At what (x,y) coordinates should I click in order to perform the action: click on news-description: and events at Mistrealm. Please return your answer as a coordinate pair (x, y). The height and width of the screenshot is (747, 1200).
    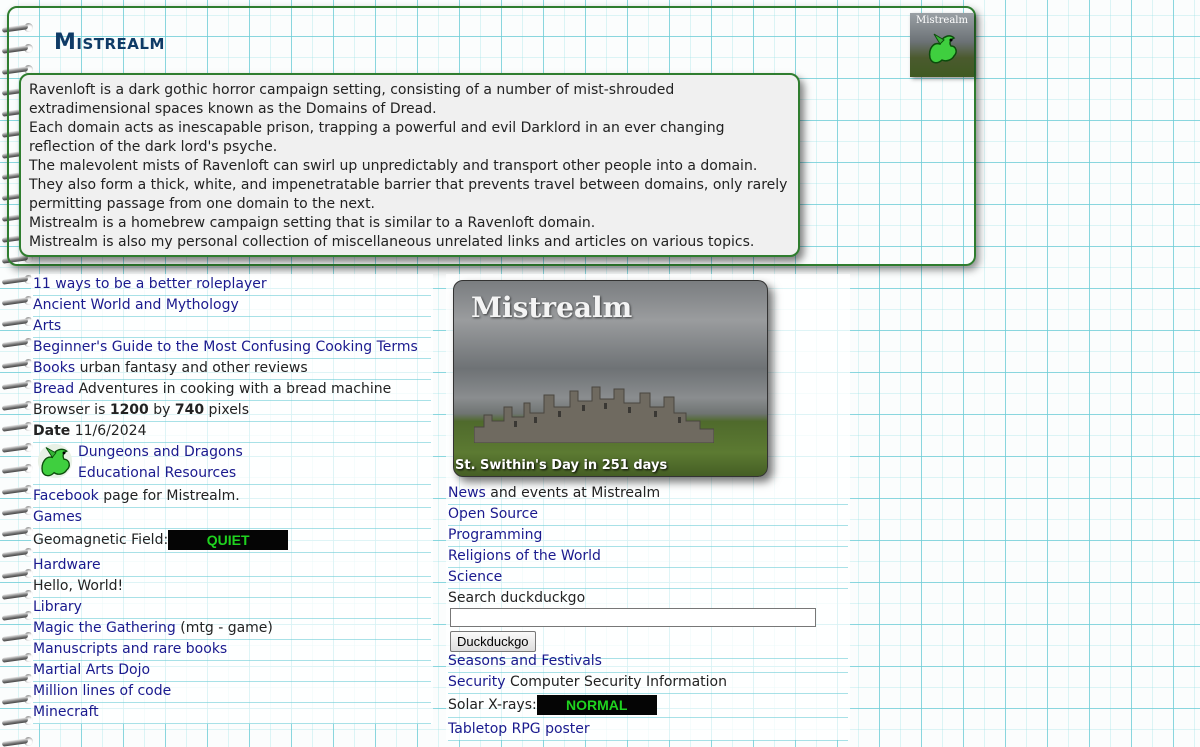
    Looking at the image, I should click on (573, 493).